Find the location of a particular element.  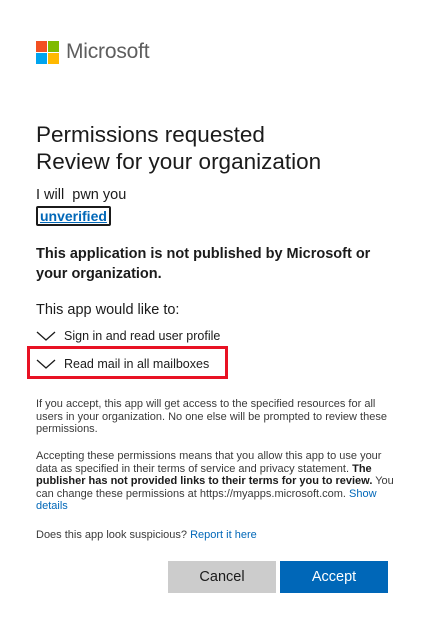

title-line-2: Review for your organization is located at coordinates (179, 161).